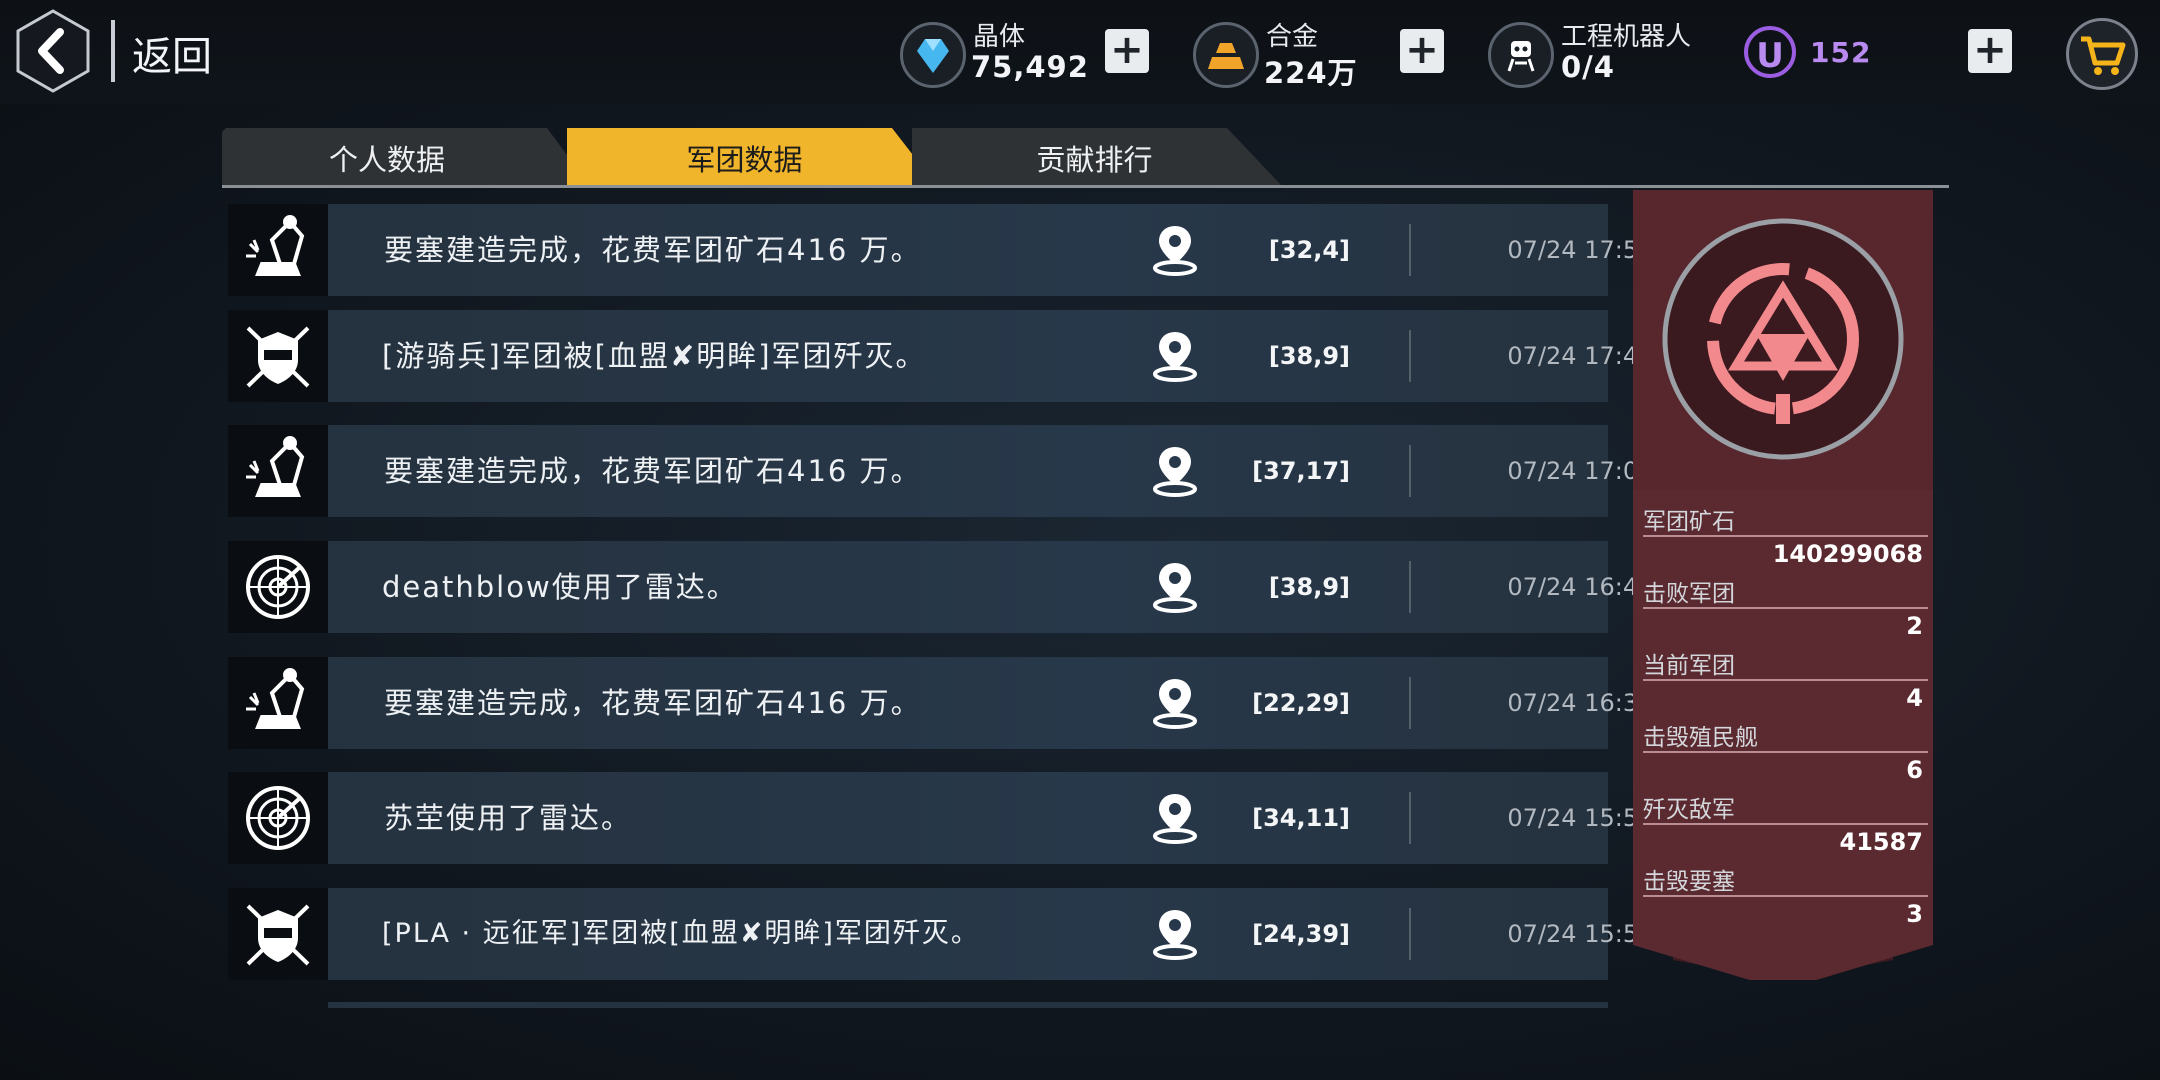 The width and height of the screenshot is (2160, 1080). Describe the element at coordinates (1626, 37) in the screenshot. I see `robot-label: 工程机器人` at that location.